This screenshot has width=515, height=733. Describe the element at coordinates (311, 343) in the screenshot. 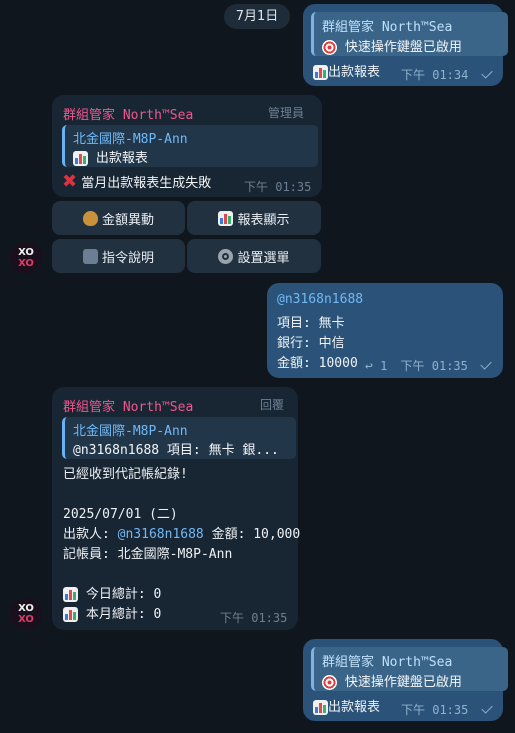

I see `bank-line: 銀行: 中信` at that location.